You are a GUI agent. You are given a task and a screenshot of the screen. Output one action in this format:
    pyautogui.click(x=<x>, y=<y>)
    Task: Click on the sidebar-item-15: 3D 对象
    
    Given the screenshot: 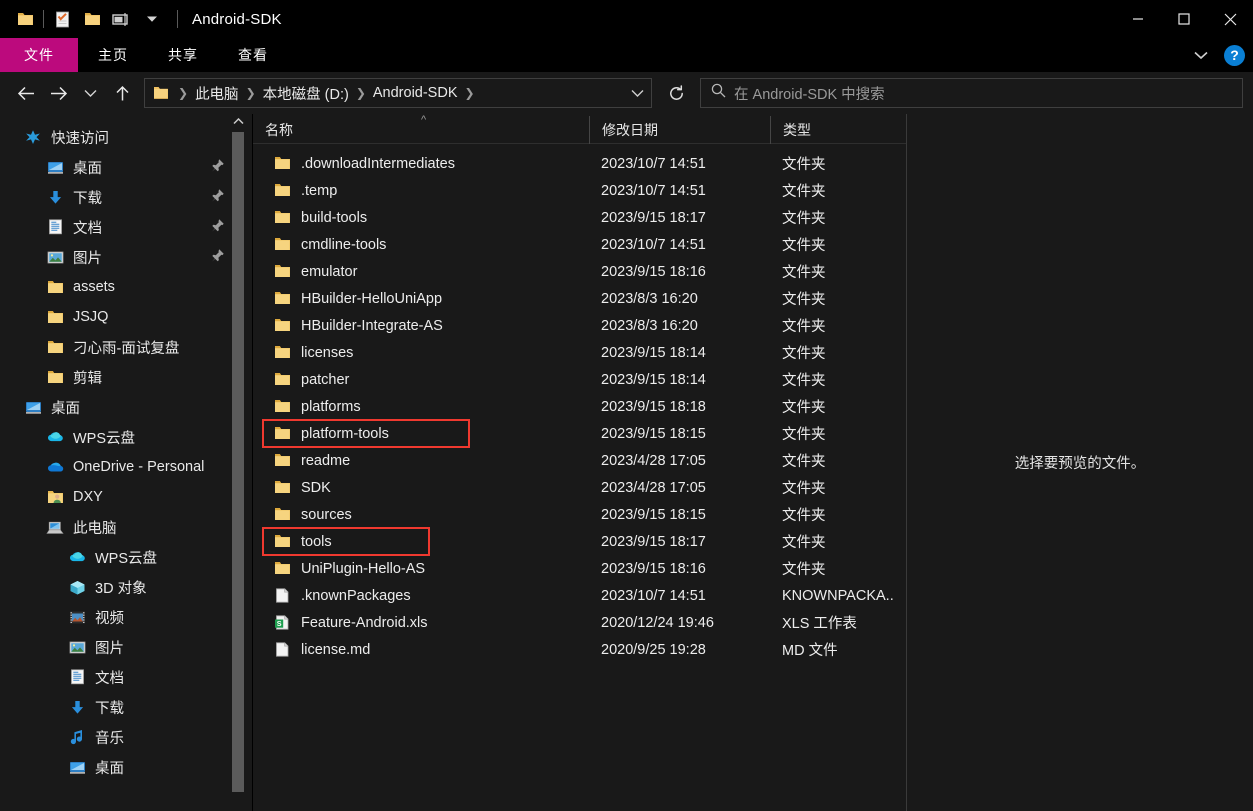 What is the action you would take?
    pyautogui.click(x=126, y=587)
    